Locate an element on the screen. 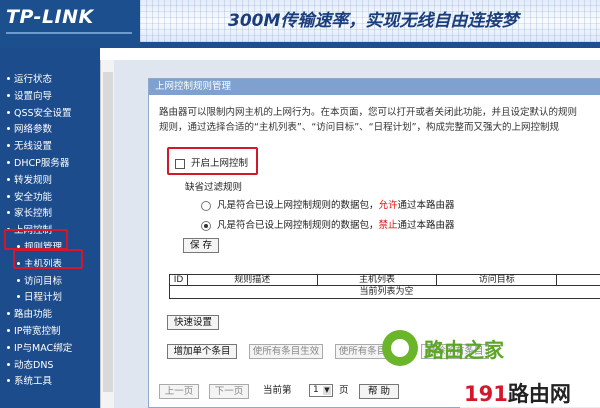 The height and width of the screenshot is (408, 600). sidebar-item: 路由功能 is located at coordinates (50, 315).